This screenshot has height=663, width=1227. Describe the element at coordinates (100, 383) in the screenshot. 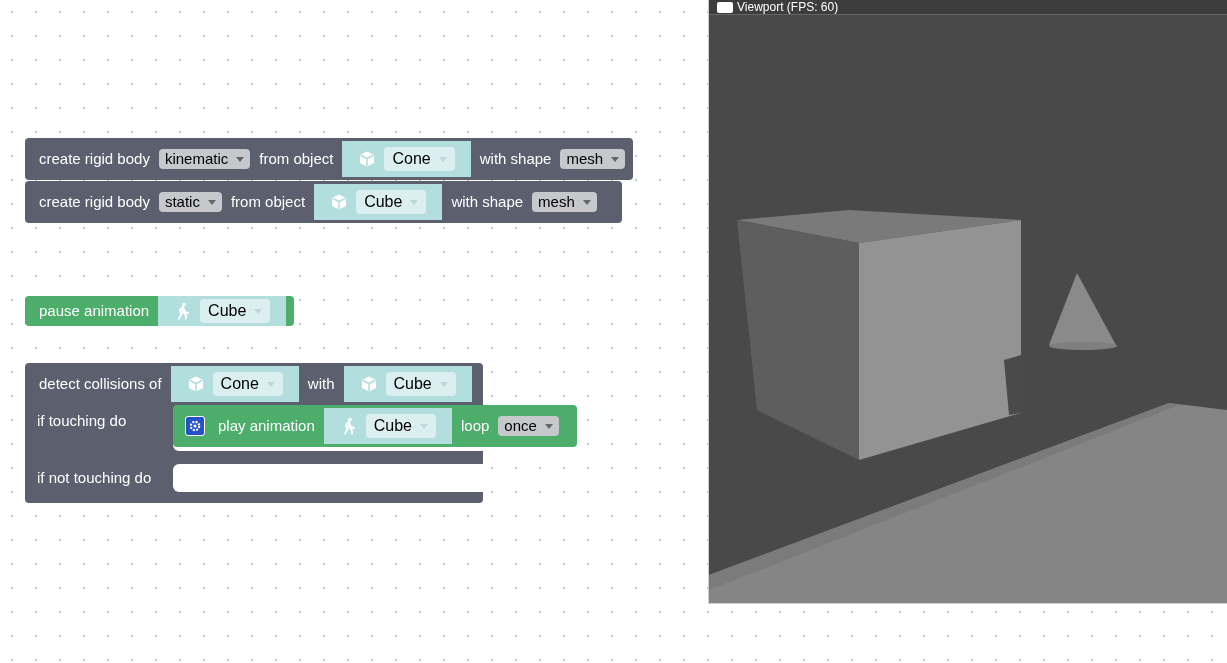

I see `block-label: detect collisions of` at that location.